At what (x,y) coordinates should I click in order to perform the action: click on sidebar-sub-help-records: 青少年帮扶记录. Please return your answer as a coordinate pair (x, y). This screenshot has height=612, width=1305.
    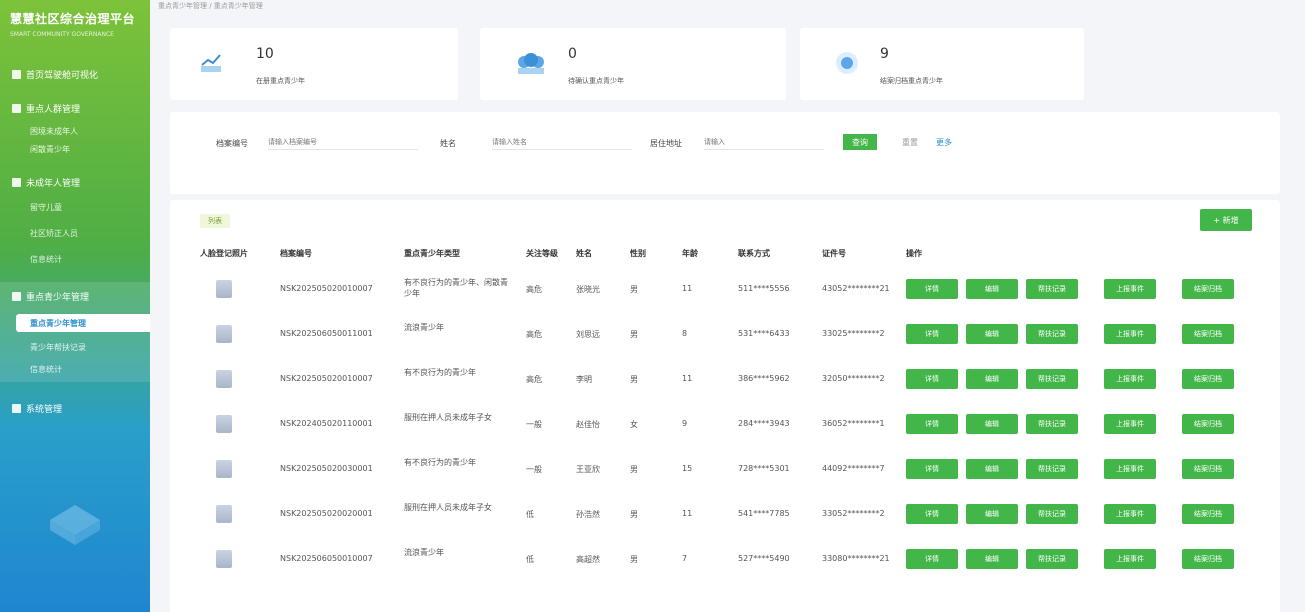
    Looking at the image, I should click on (75, 347).